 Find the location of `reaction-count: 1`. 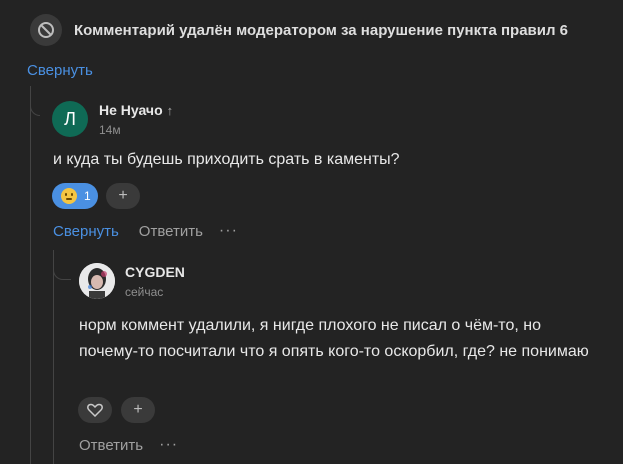

reaction-count: 1 is located at coordinates (87, 196).